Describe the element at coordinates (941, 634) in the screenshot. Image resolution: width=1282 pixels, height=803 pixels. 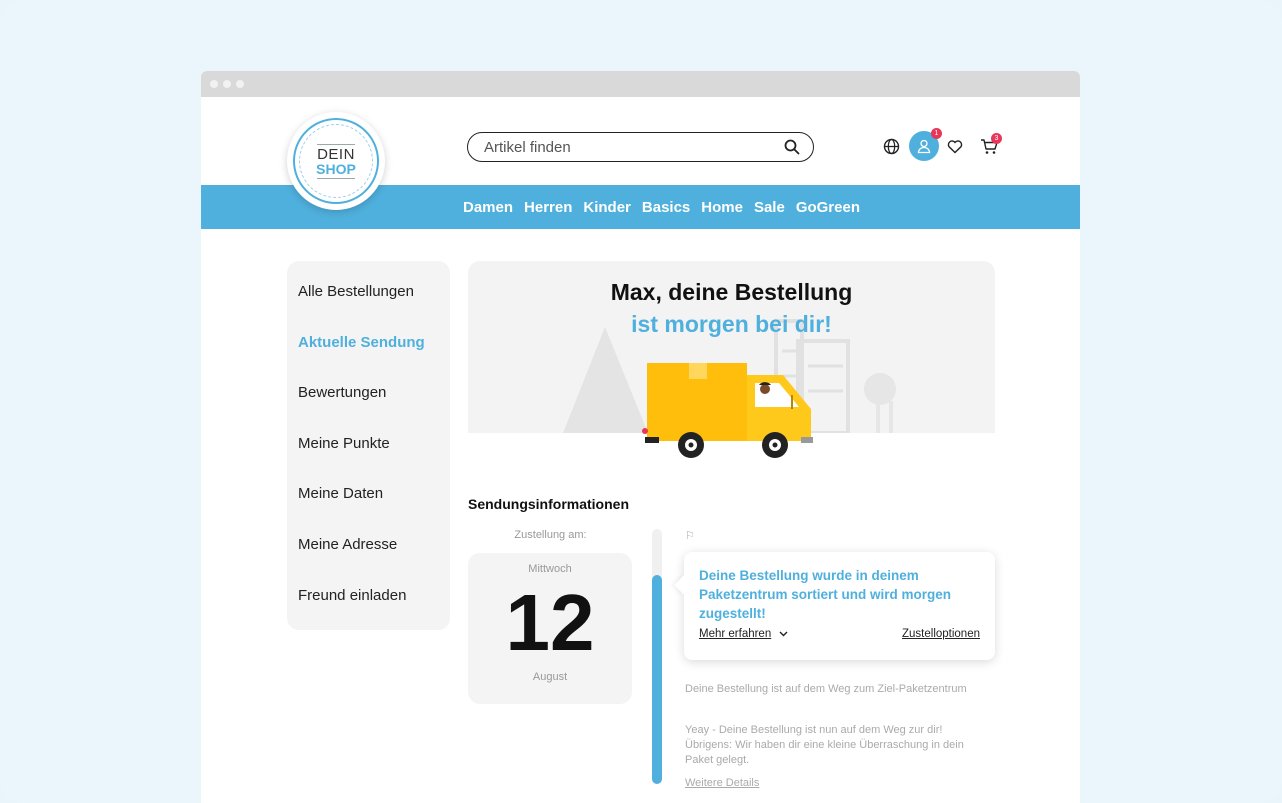
I see `zustelloptionen-link: Zustelloptionen` at that location.